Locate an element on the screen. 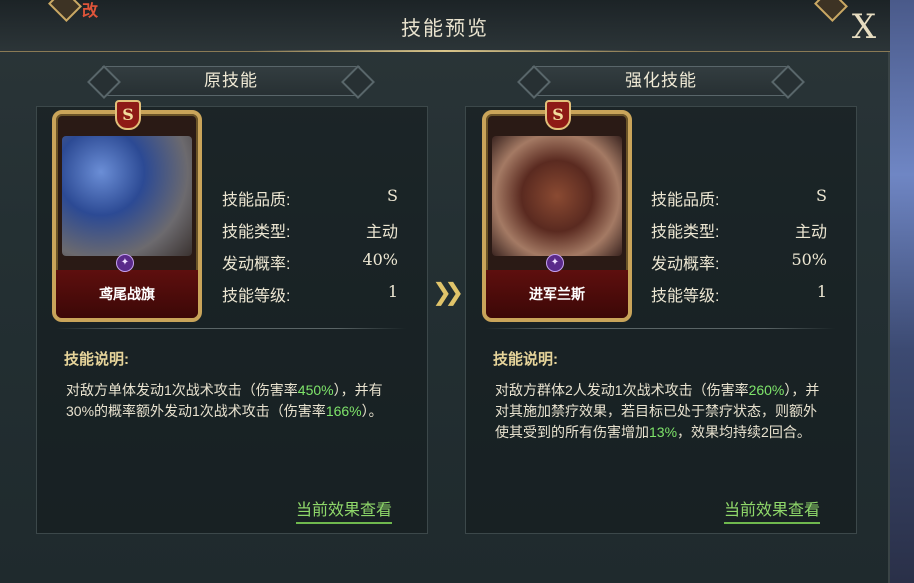 This screenshot has width=914, height=583. desc-highlight: 166% is located at coordinates (343, 411).